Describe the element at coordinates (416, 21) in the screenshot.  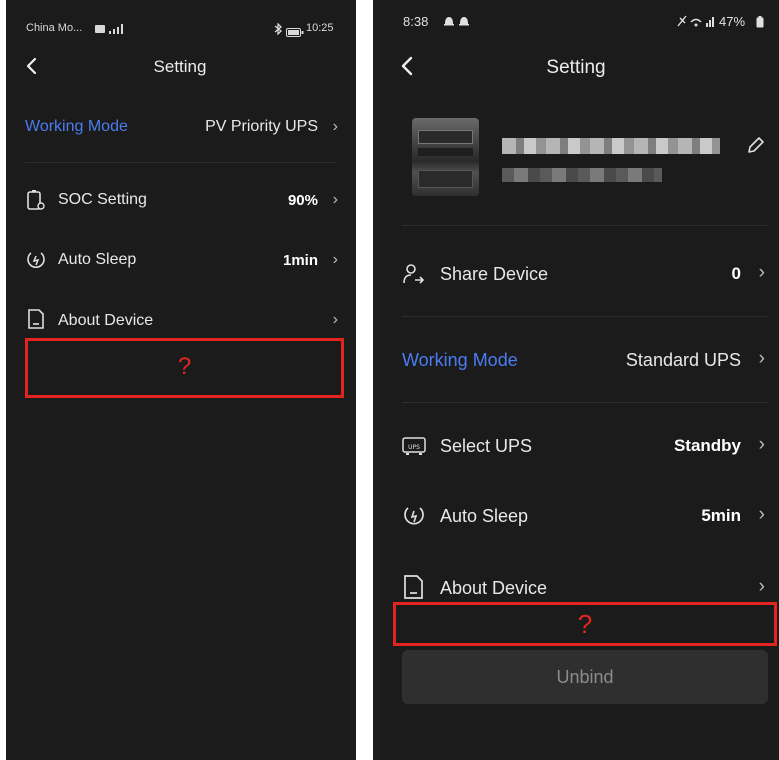
I see `clock: 8:38` at that location.